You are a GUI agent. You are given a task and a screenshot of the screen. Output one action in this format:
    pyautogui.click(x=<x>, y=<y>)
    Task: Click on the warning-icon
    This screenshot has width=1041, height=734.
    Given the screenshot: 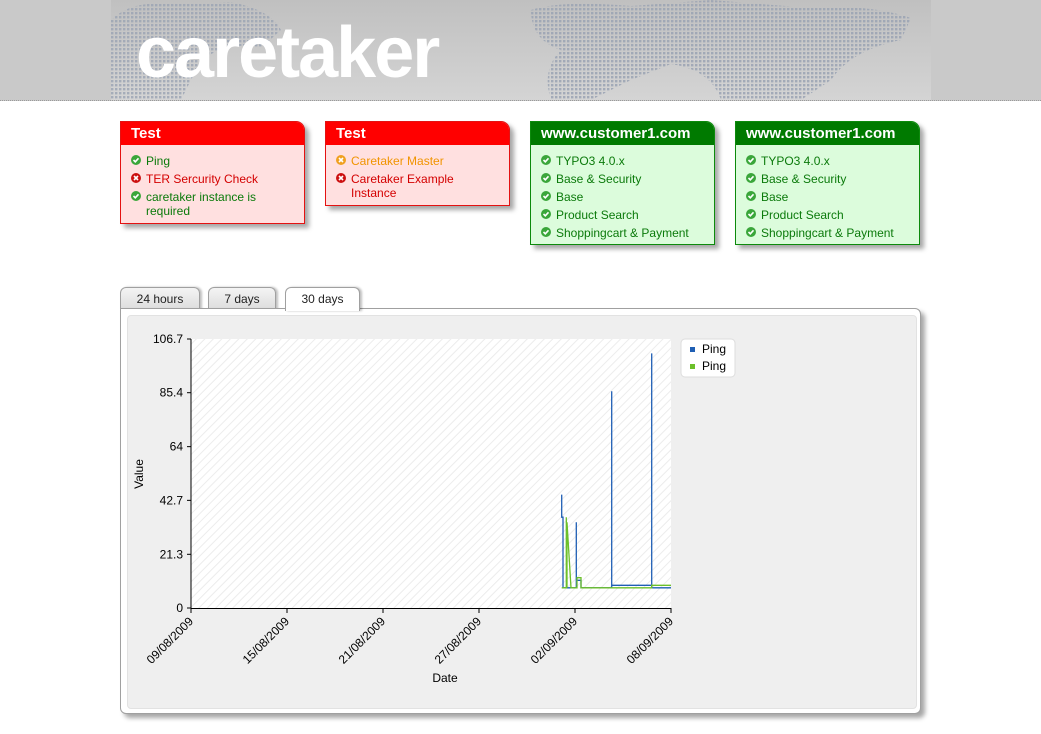 What is the action you would take?
    pyautogui.click(x=341, y=160)
    